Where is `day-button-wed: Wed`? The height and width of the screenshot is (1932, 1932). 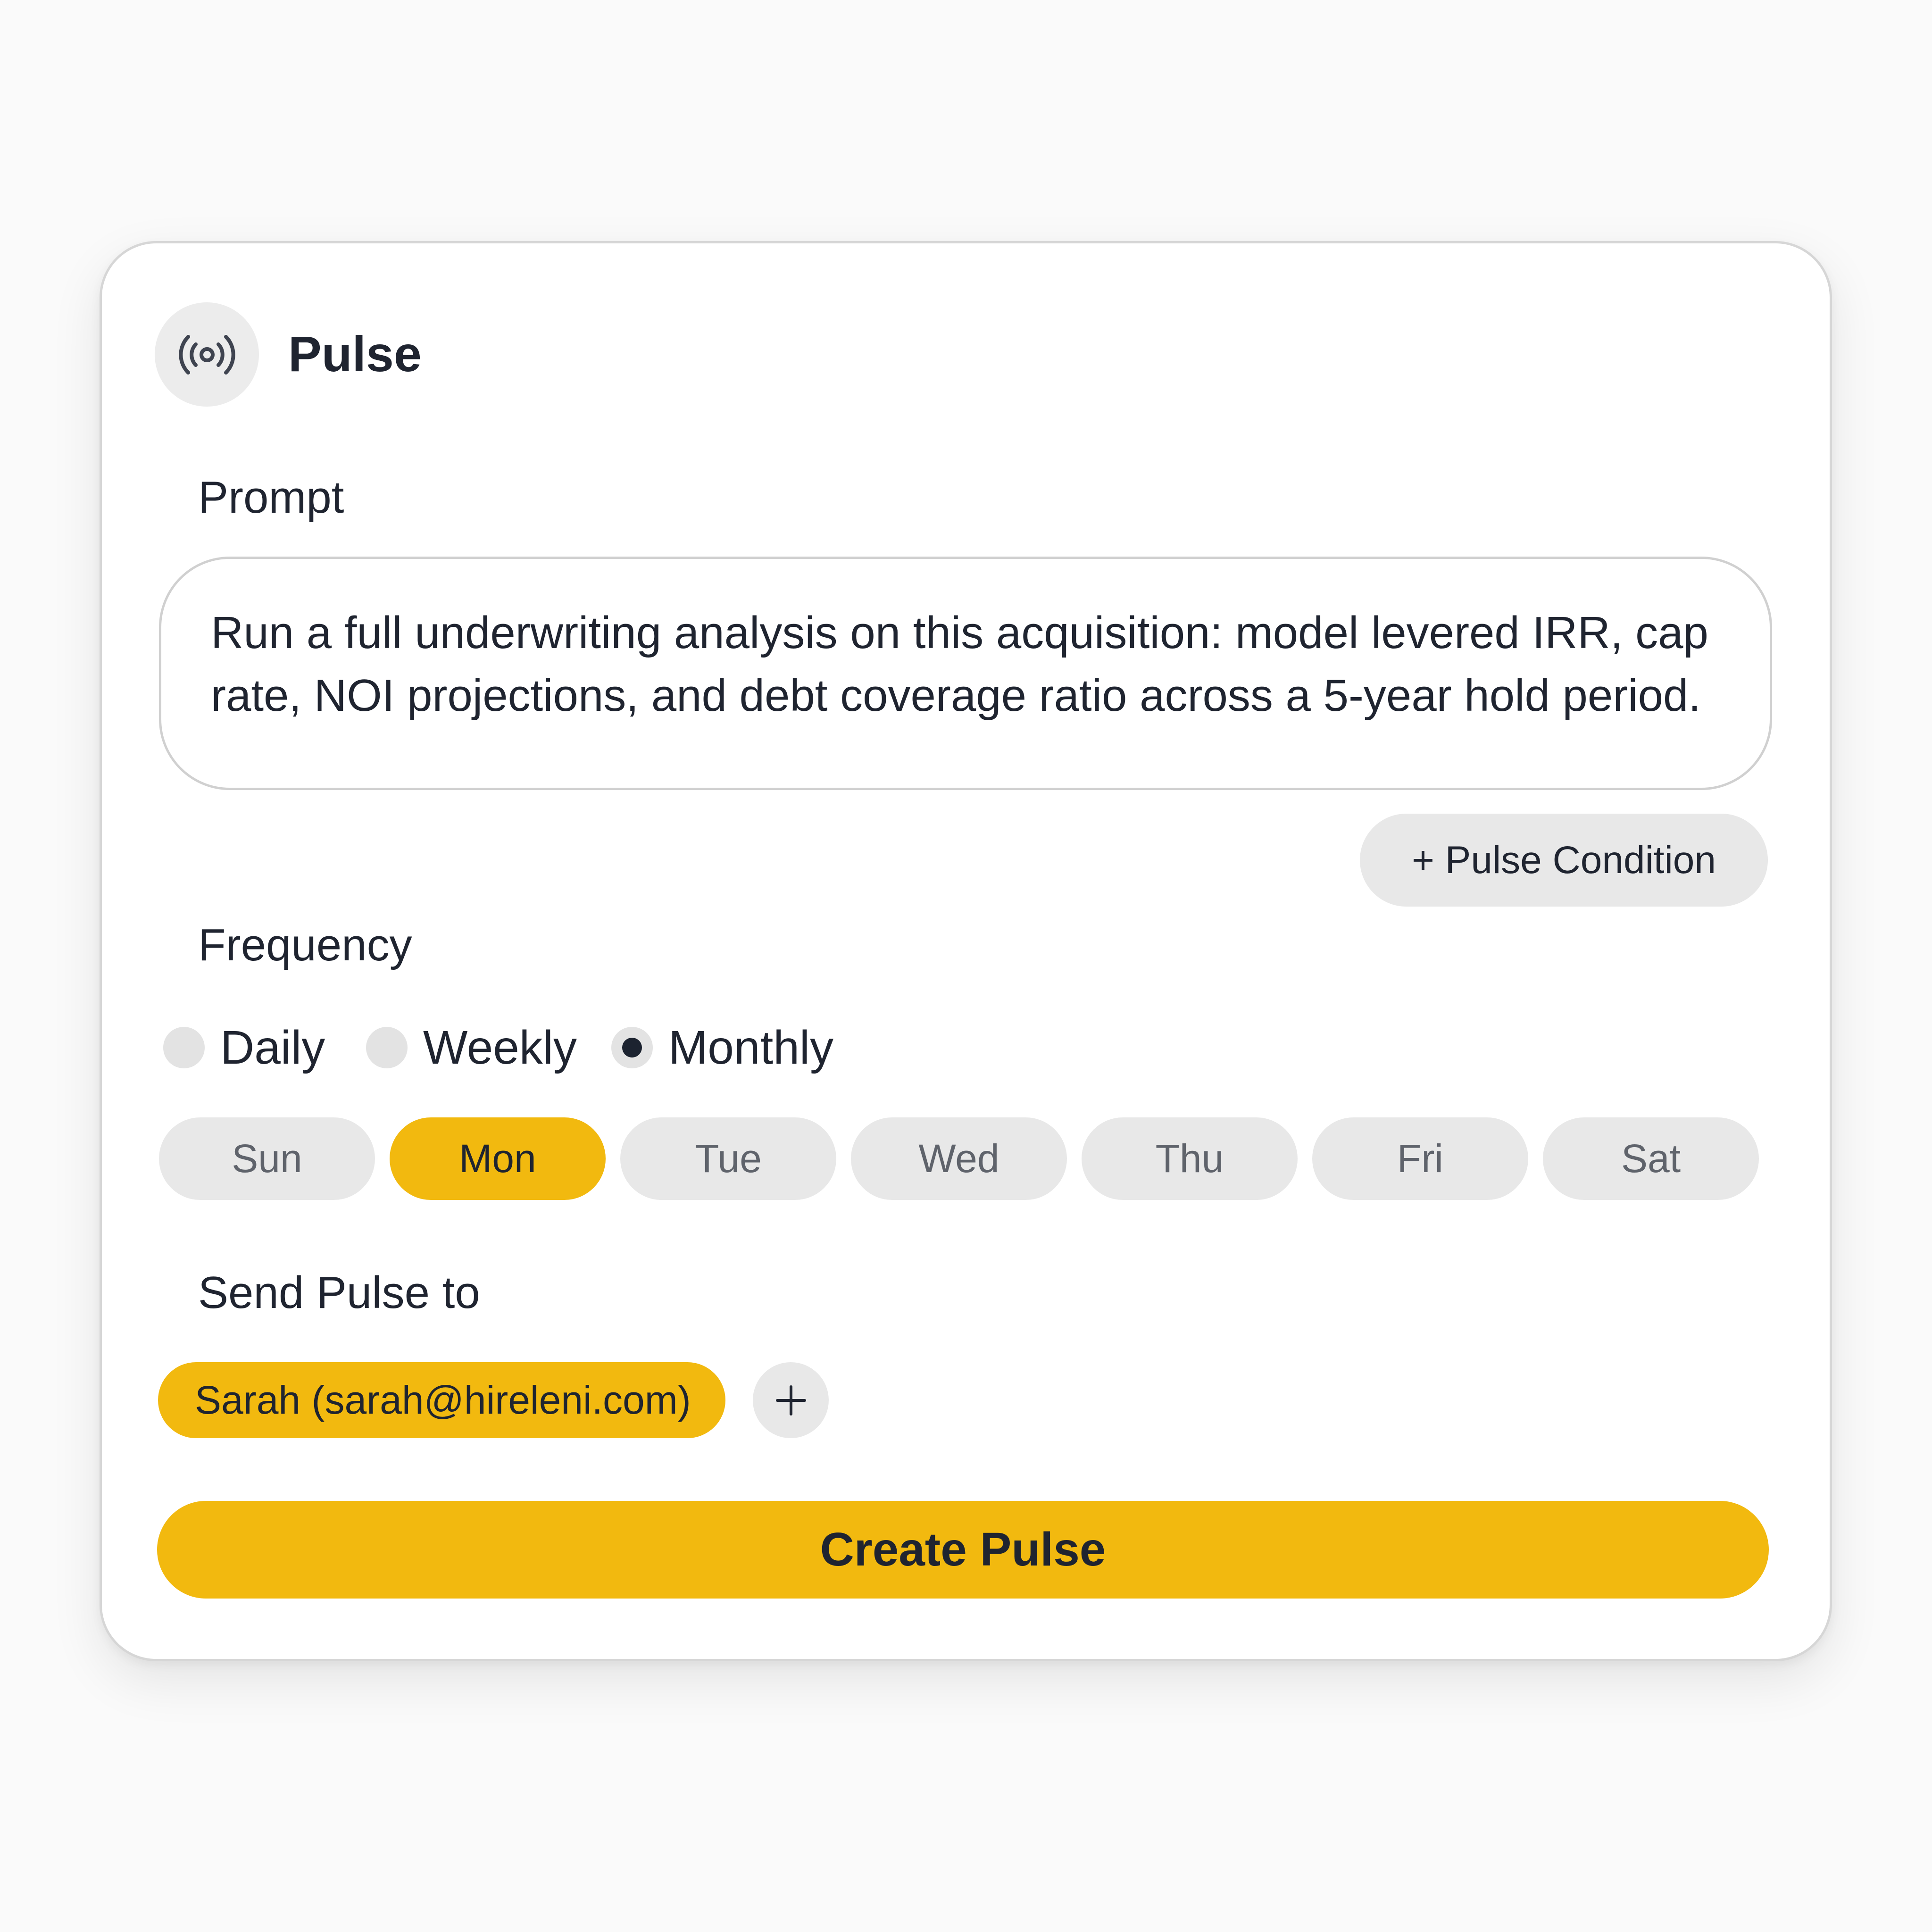 day-button-wed: Wed is located at coordinates (959, 1158).